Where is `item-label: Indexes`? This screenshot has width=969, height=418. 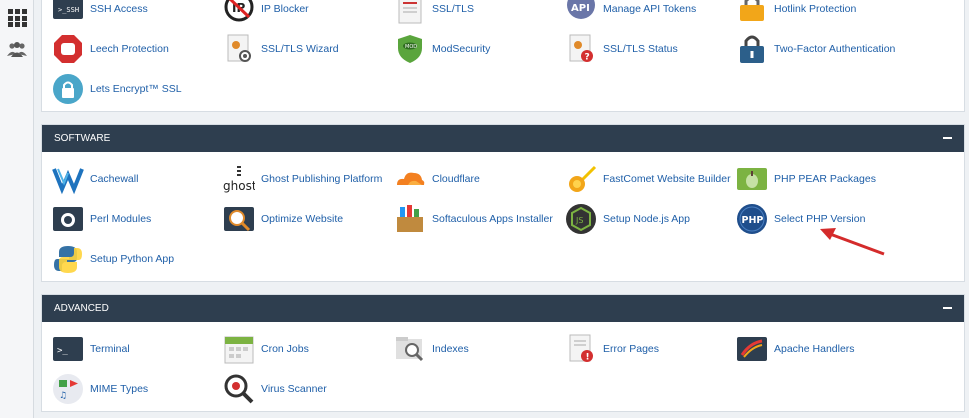 item-label: Indexes is located at coordinates (450, 349).